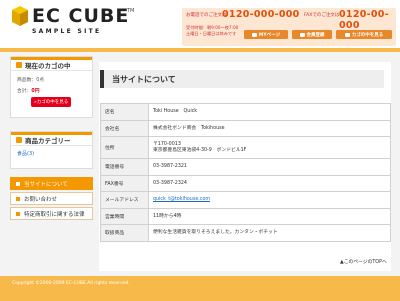 Image resolution: width=400 pixels, height=301 pixels. I want to click on row-value: 03-3987-2324, so click(269, 183).